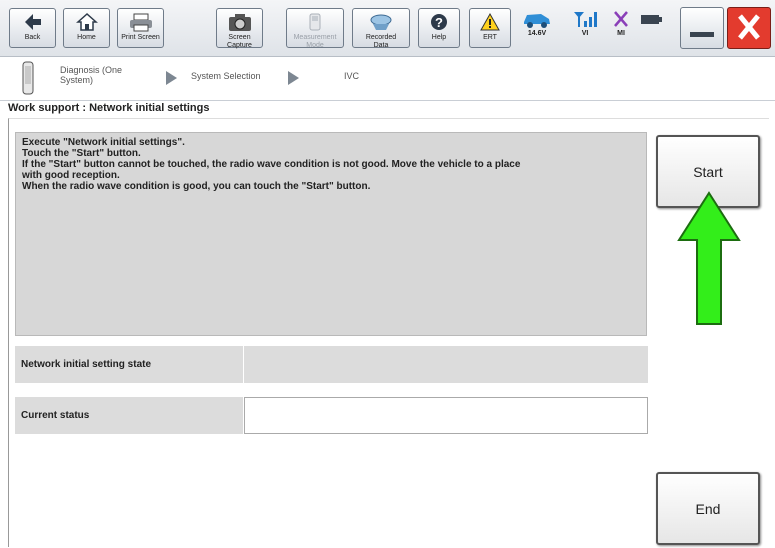  I want to click on measurement-icon, so click(315, 23).